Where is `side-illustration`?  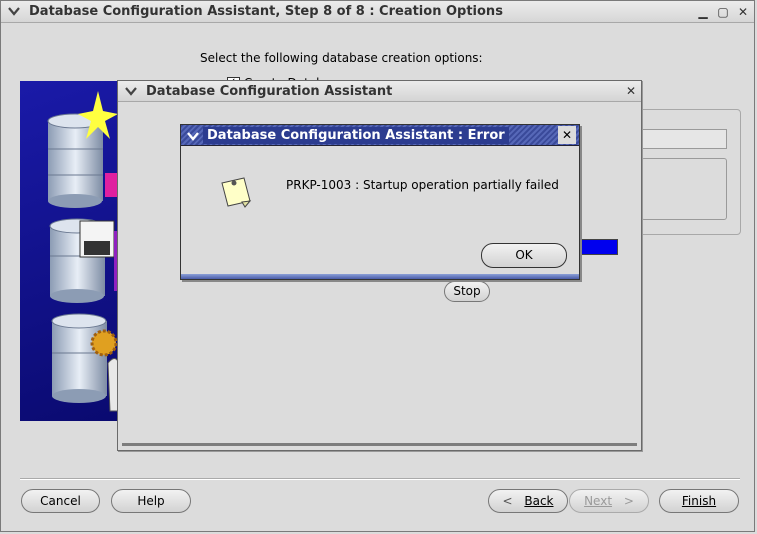 side-illustration is located at coordinates (70, 251).